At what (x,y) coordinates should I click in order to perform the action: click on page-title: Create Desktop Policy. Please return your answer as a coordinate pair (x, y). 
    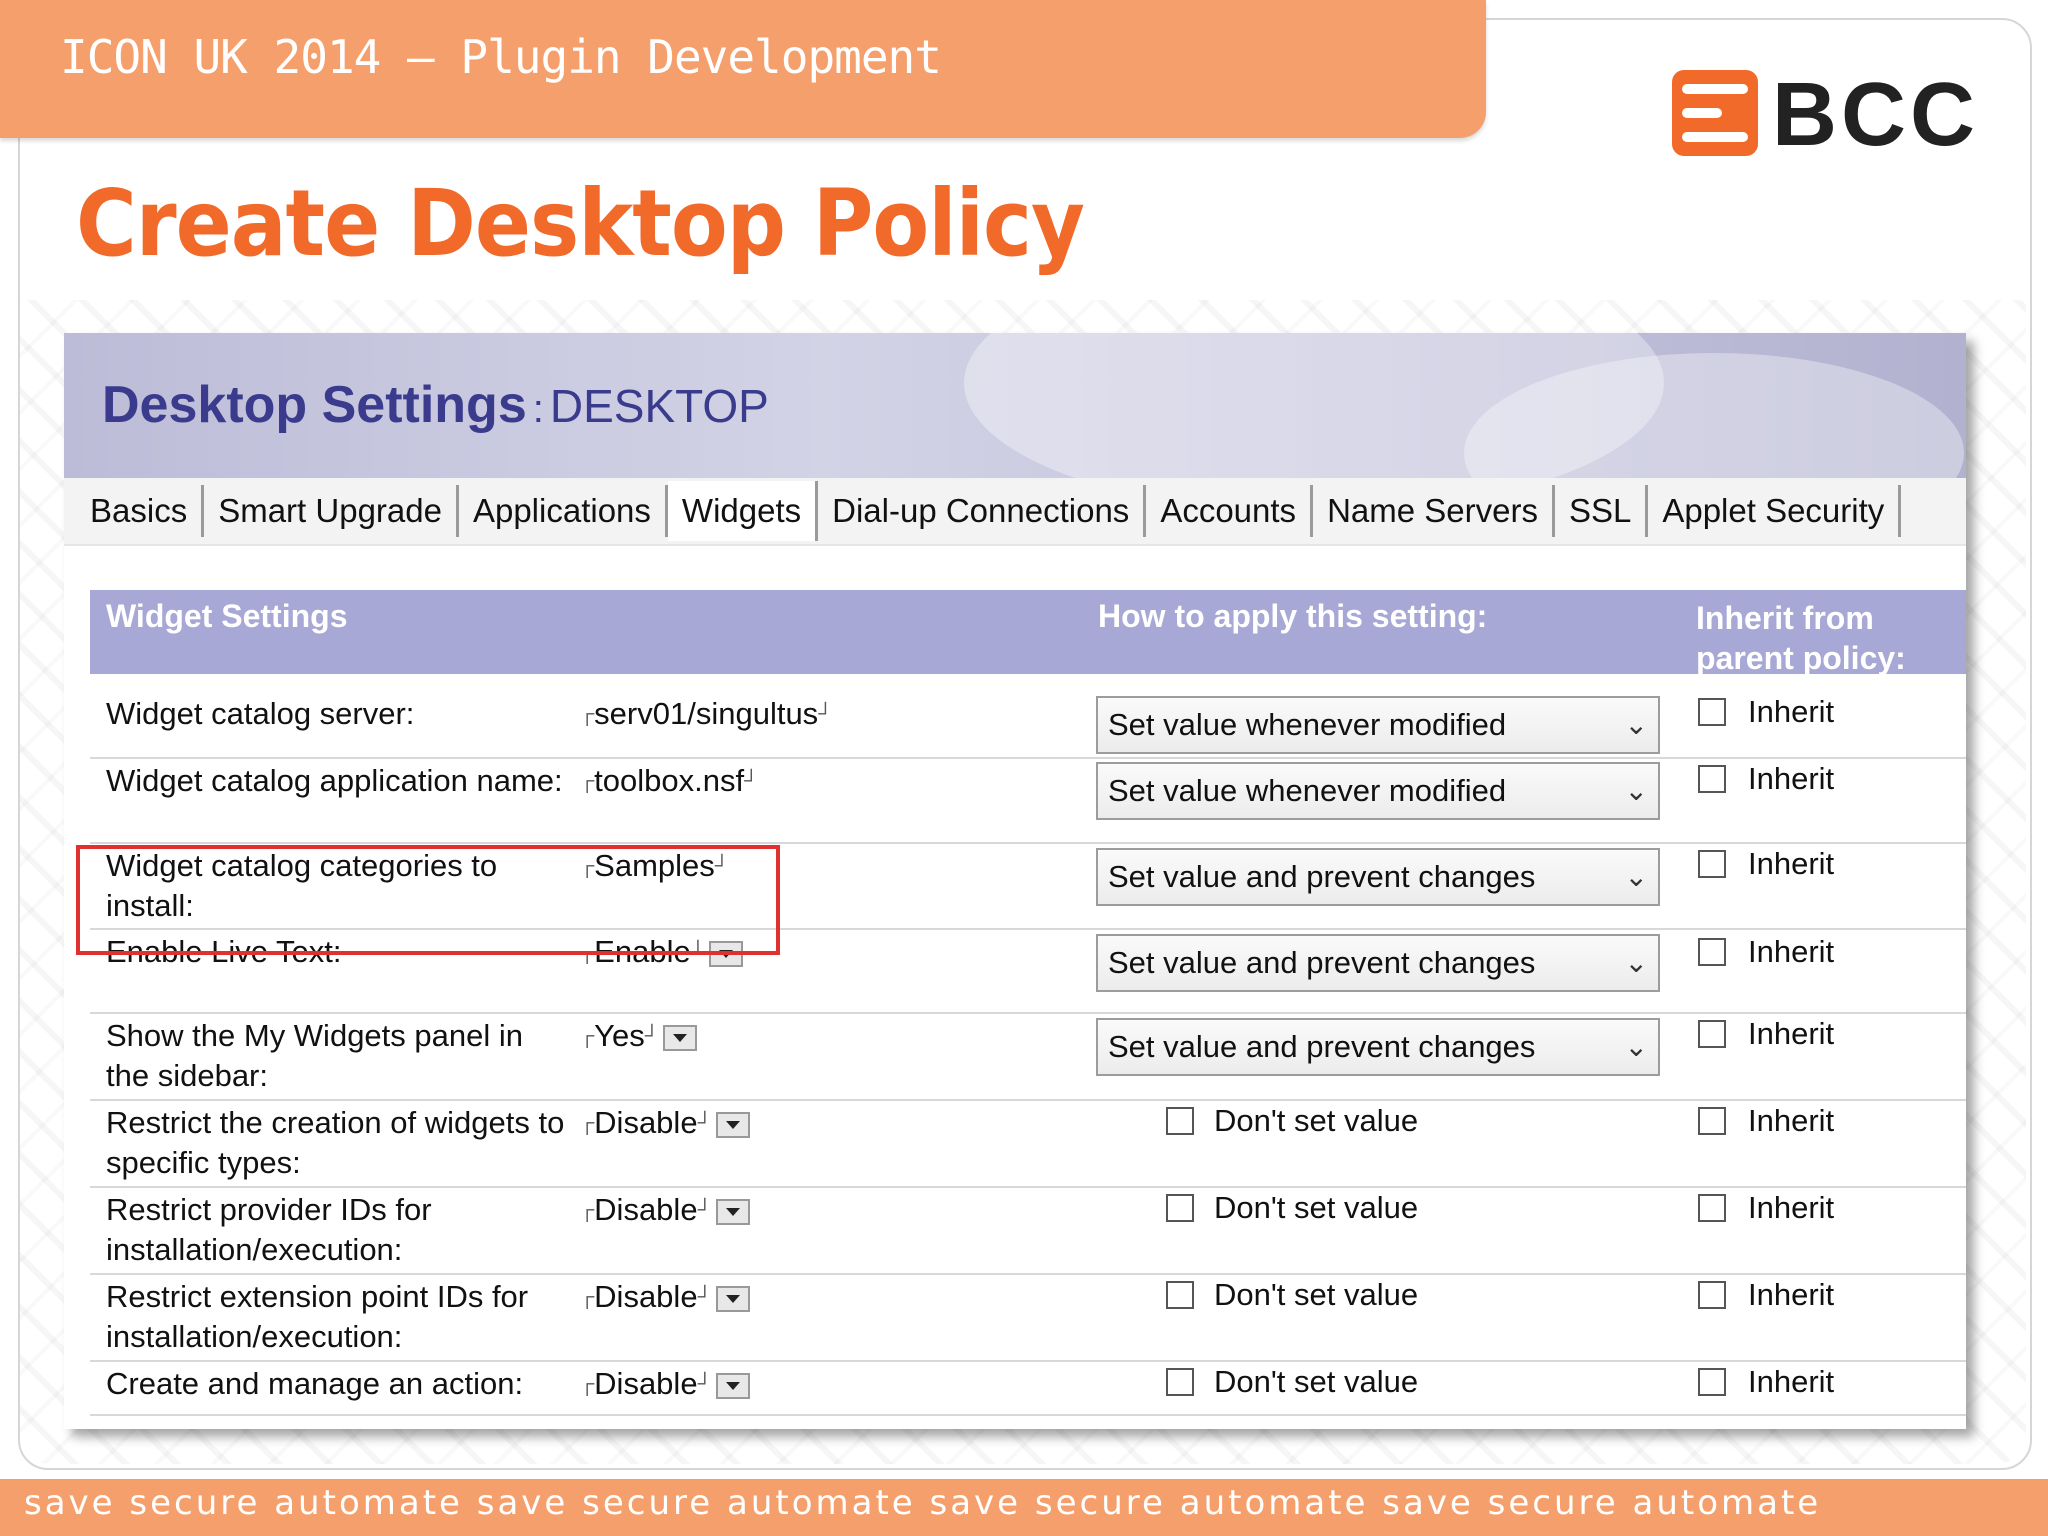
    Looking at the image, I should click on (580, 223).